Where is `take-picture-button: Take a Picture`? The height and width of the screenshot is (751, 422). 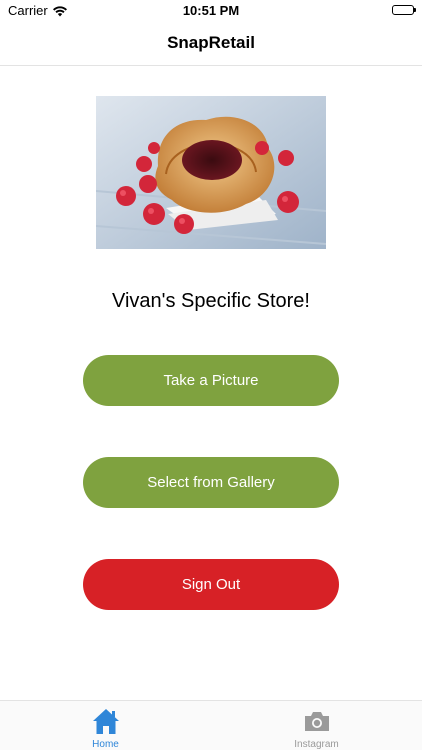
take-picture-button: Take a Picture is located at coordinates (211, 380).